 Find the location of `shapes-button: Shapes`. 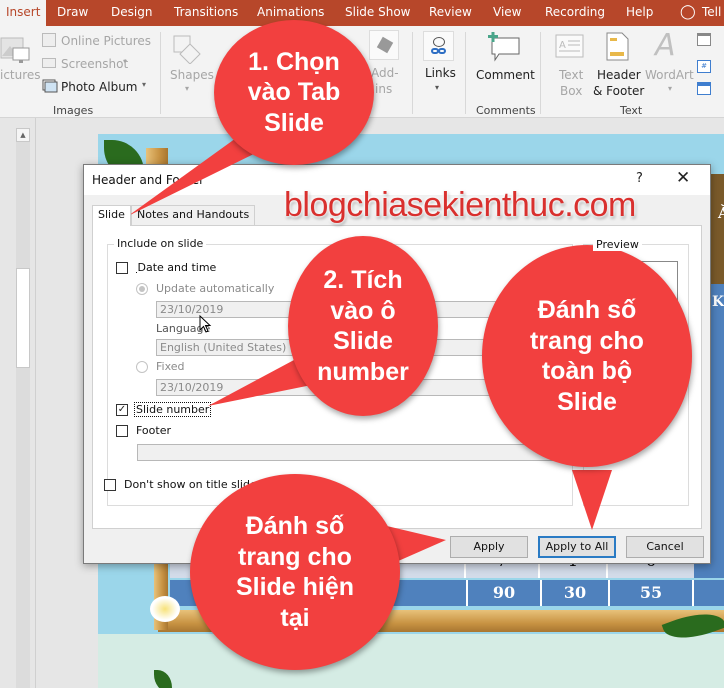

shapes-button: Shapes is located at coordinates (192, 75).